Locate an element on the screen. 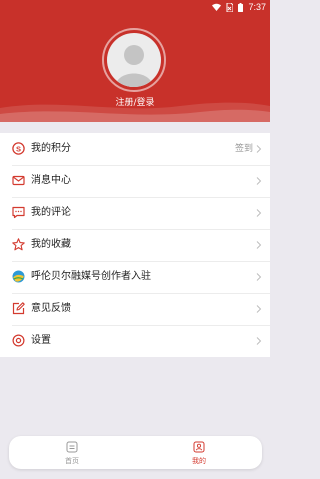 The image size is (320, 479). checkin-label: 签到 is located at coordinates (244, 149).